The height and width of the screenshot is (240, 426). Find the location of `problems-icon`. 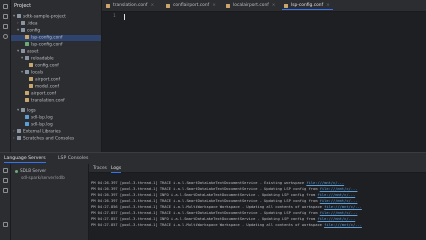

problems-icon is located at coordinates (5, 190).